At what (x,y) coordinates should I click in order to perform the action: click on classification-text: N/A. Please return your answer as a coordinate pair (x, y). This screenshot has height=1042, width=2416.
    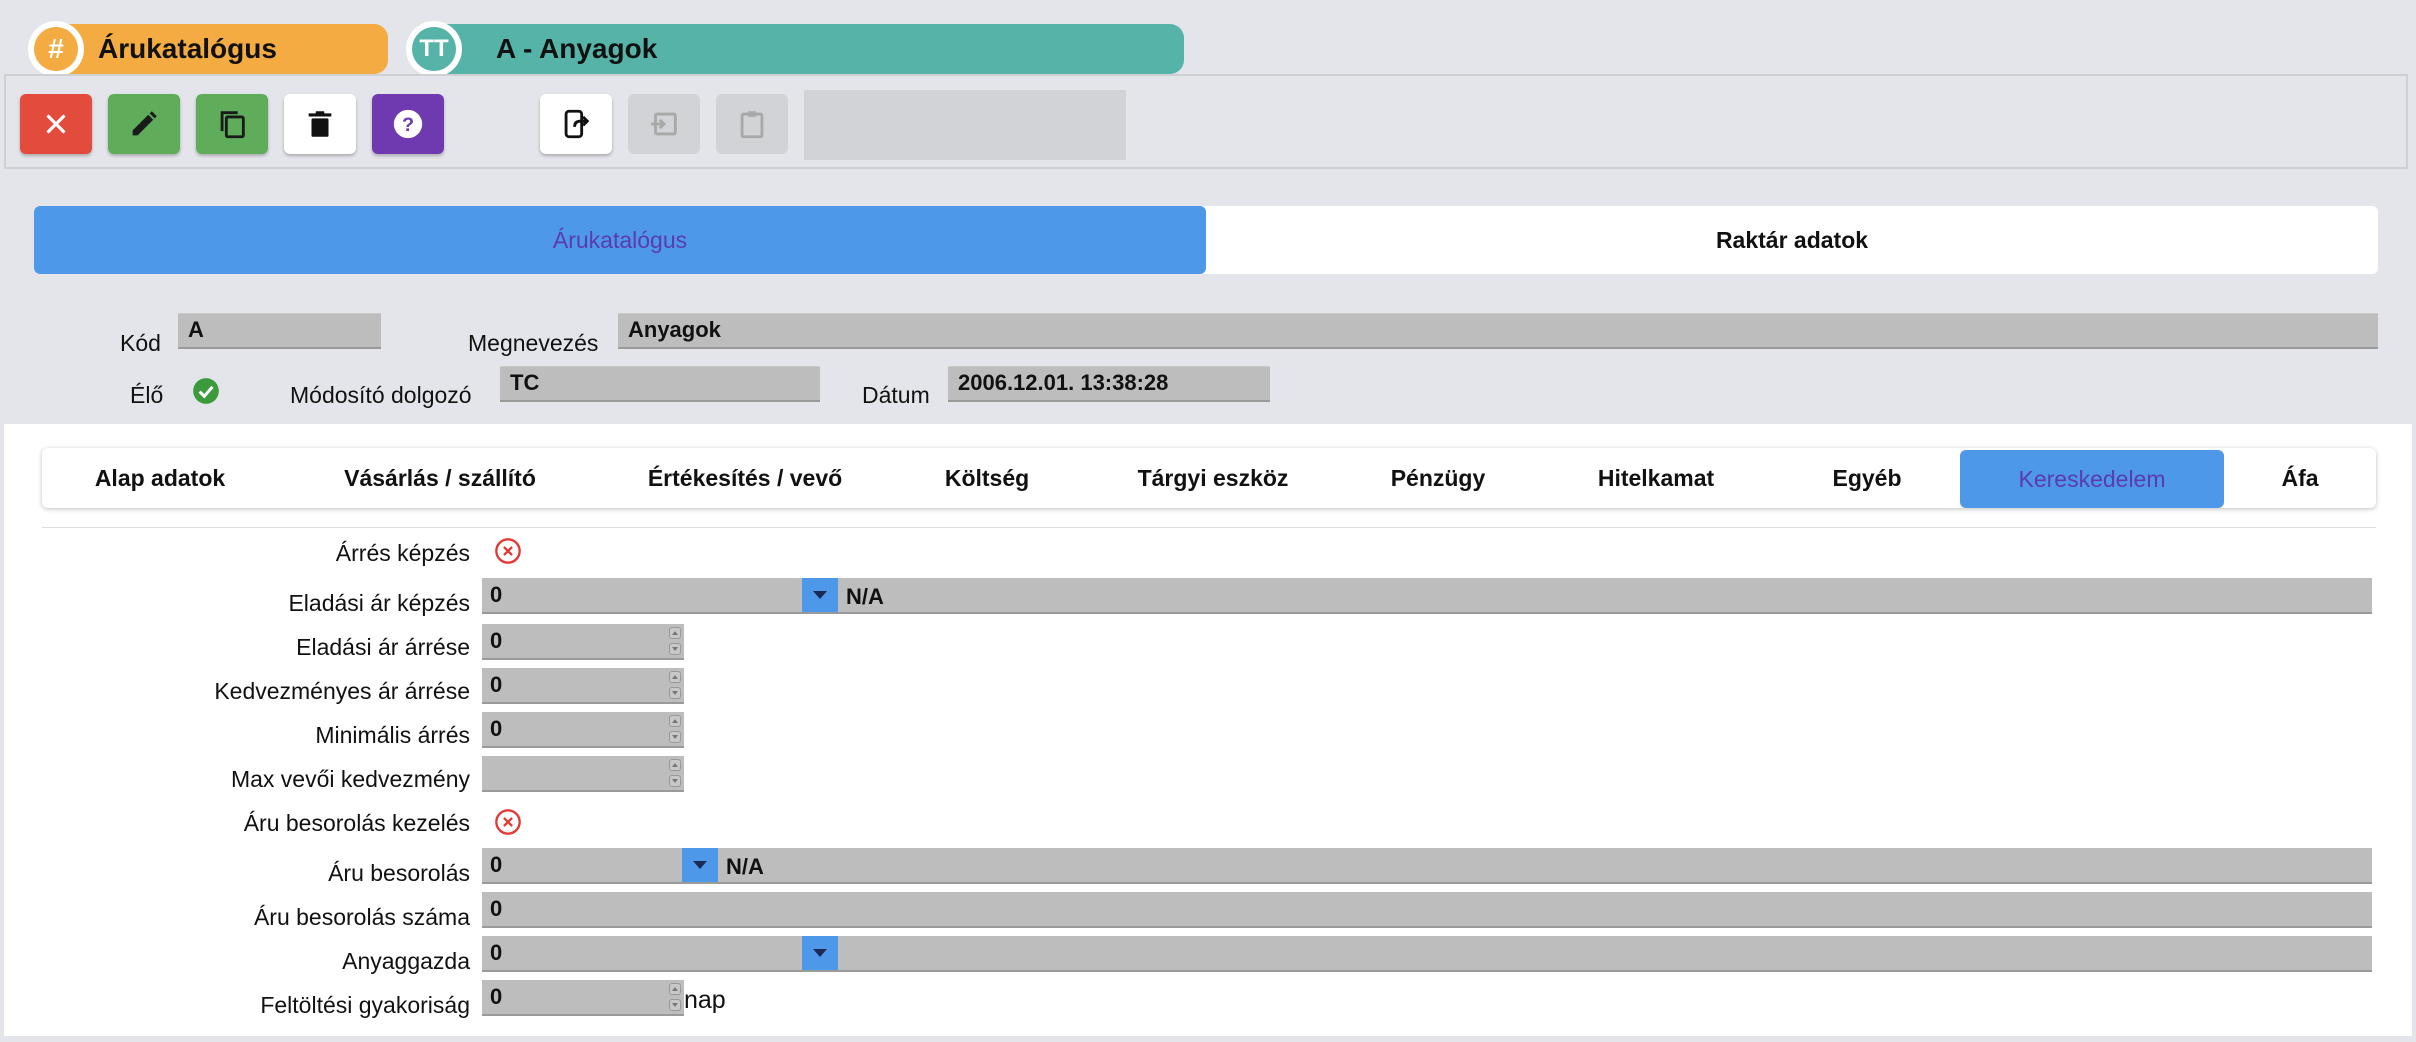
    Looking at the image, I should click on (745, 866).